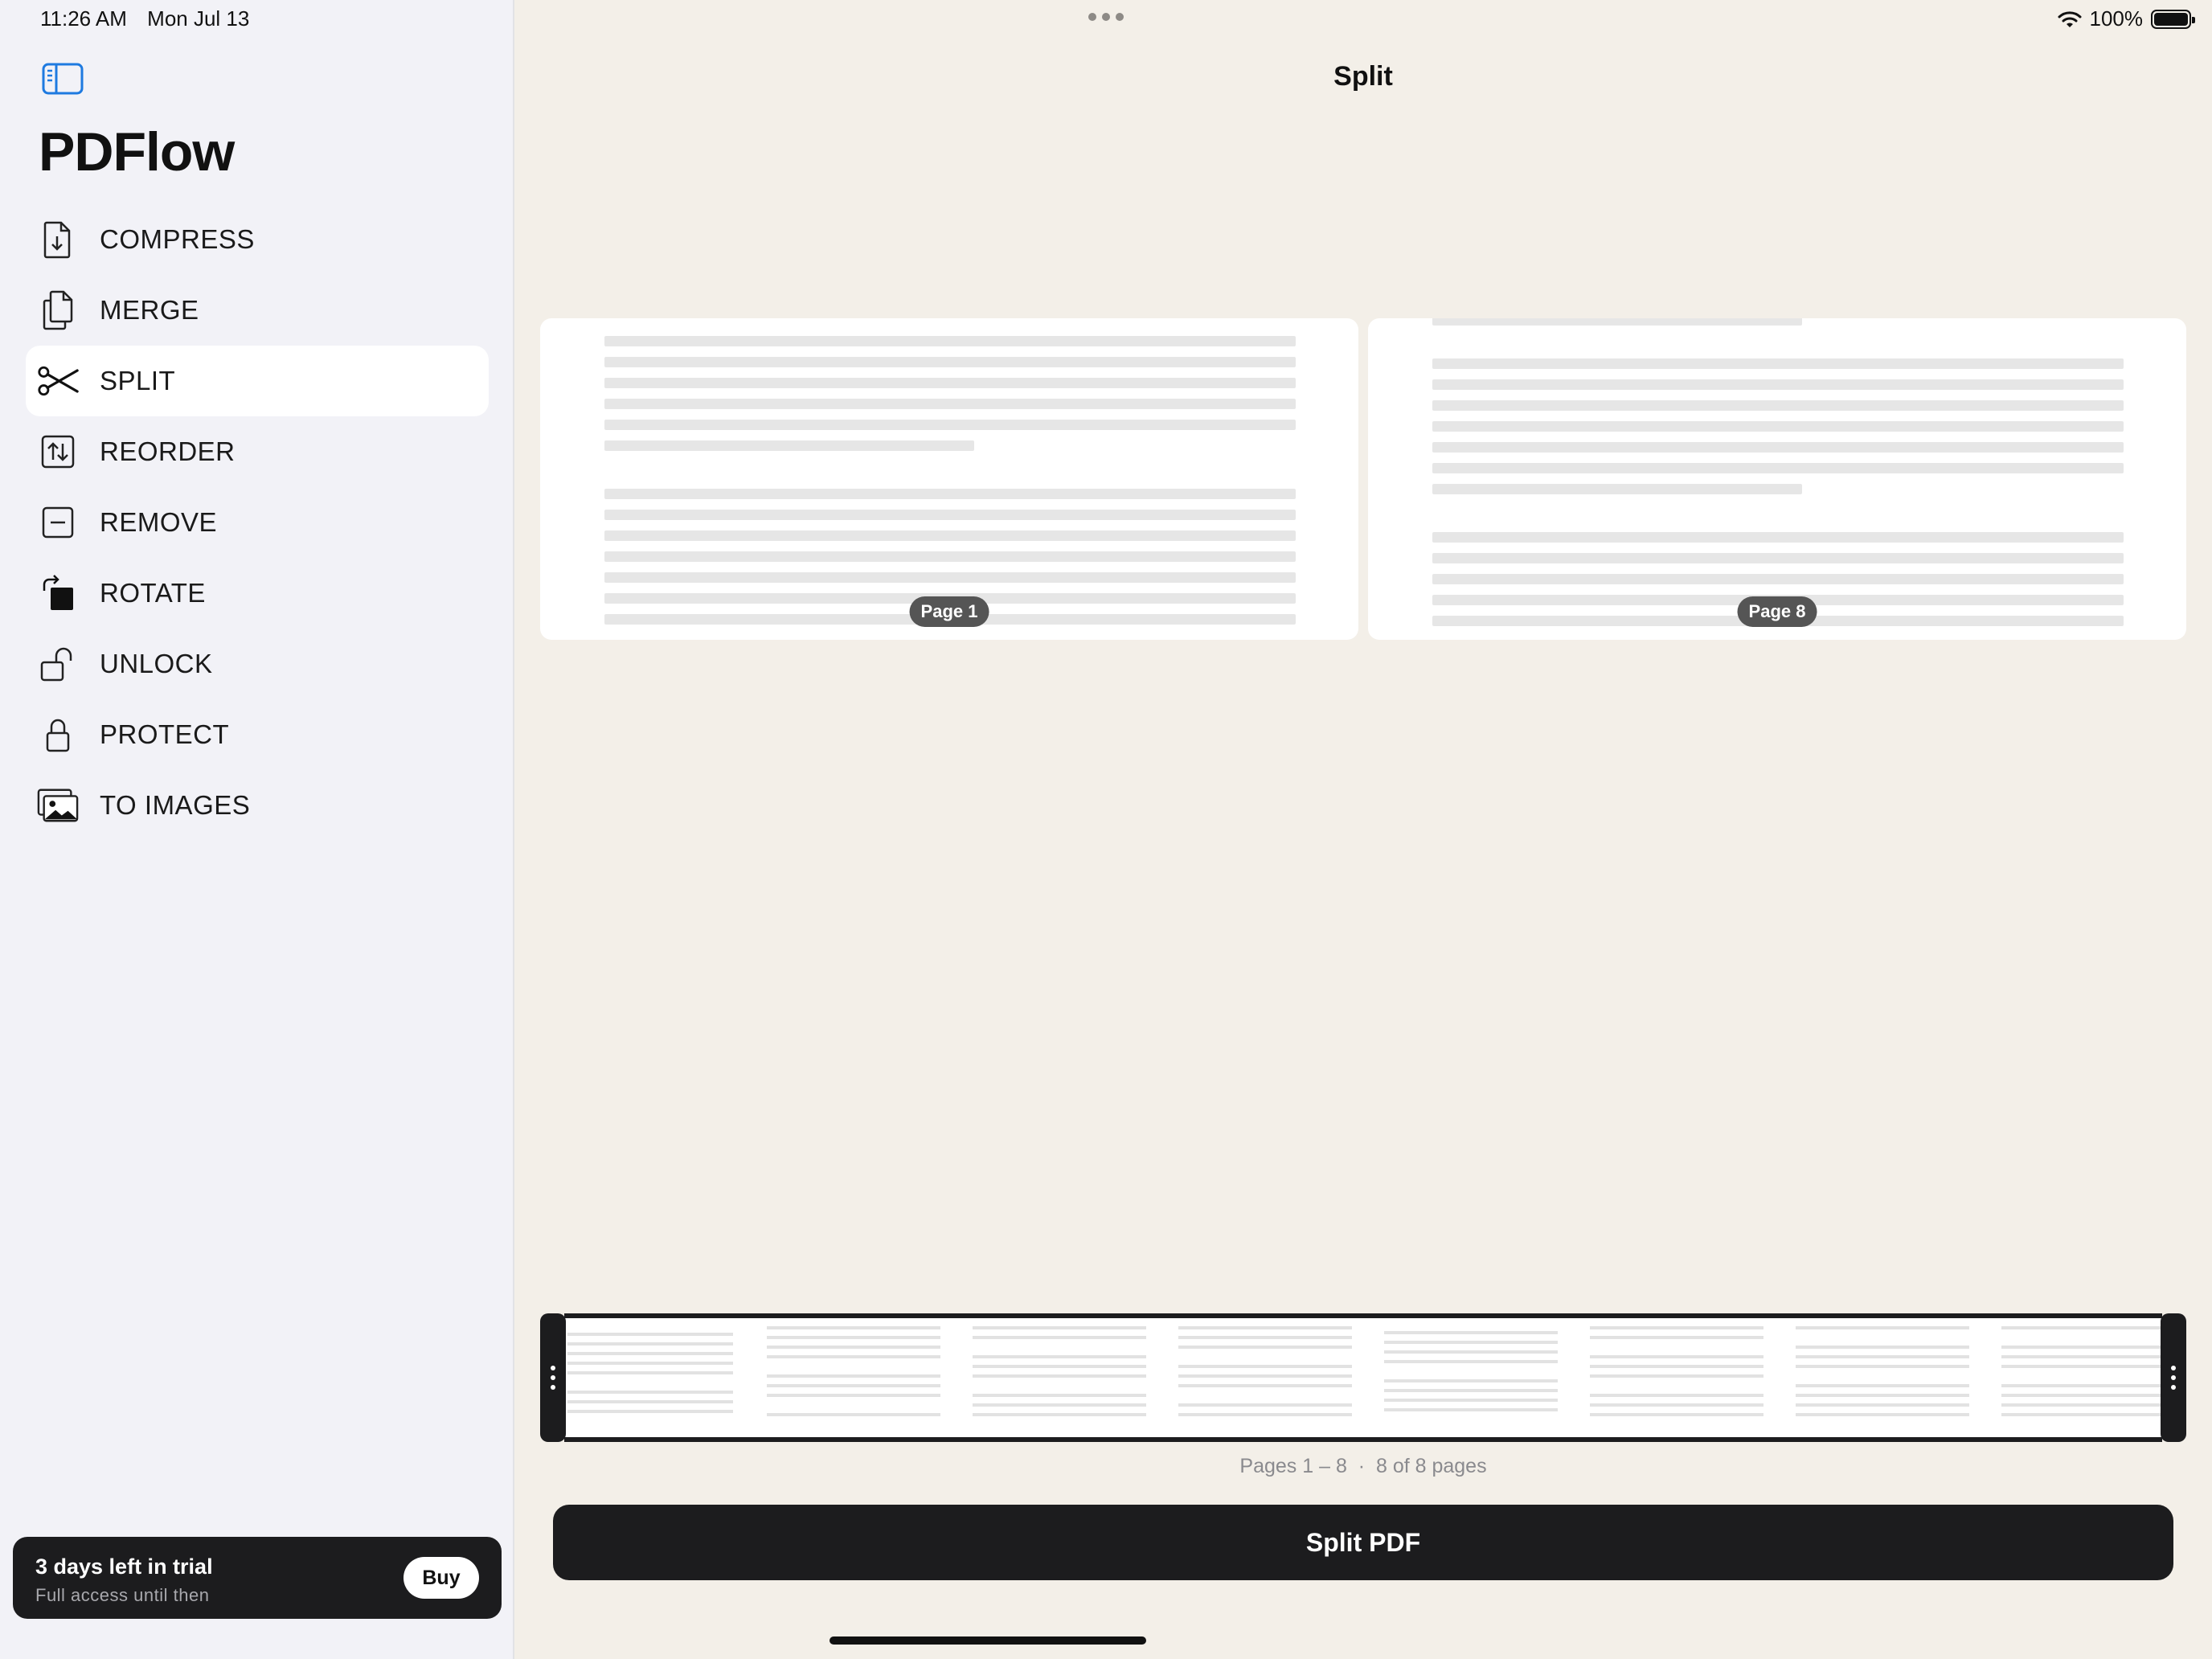 This screenshot has height=1659, width=2212. Describe the element at coordinates (124, 1567) in the screenshot. I see `trial-title: 3 days left in trial` at that location.